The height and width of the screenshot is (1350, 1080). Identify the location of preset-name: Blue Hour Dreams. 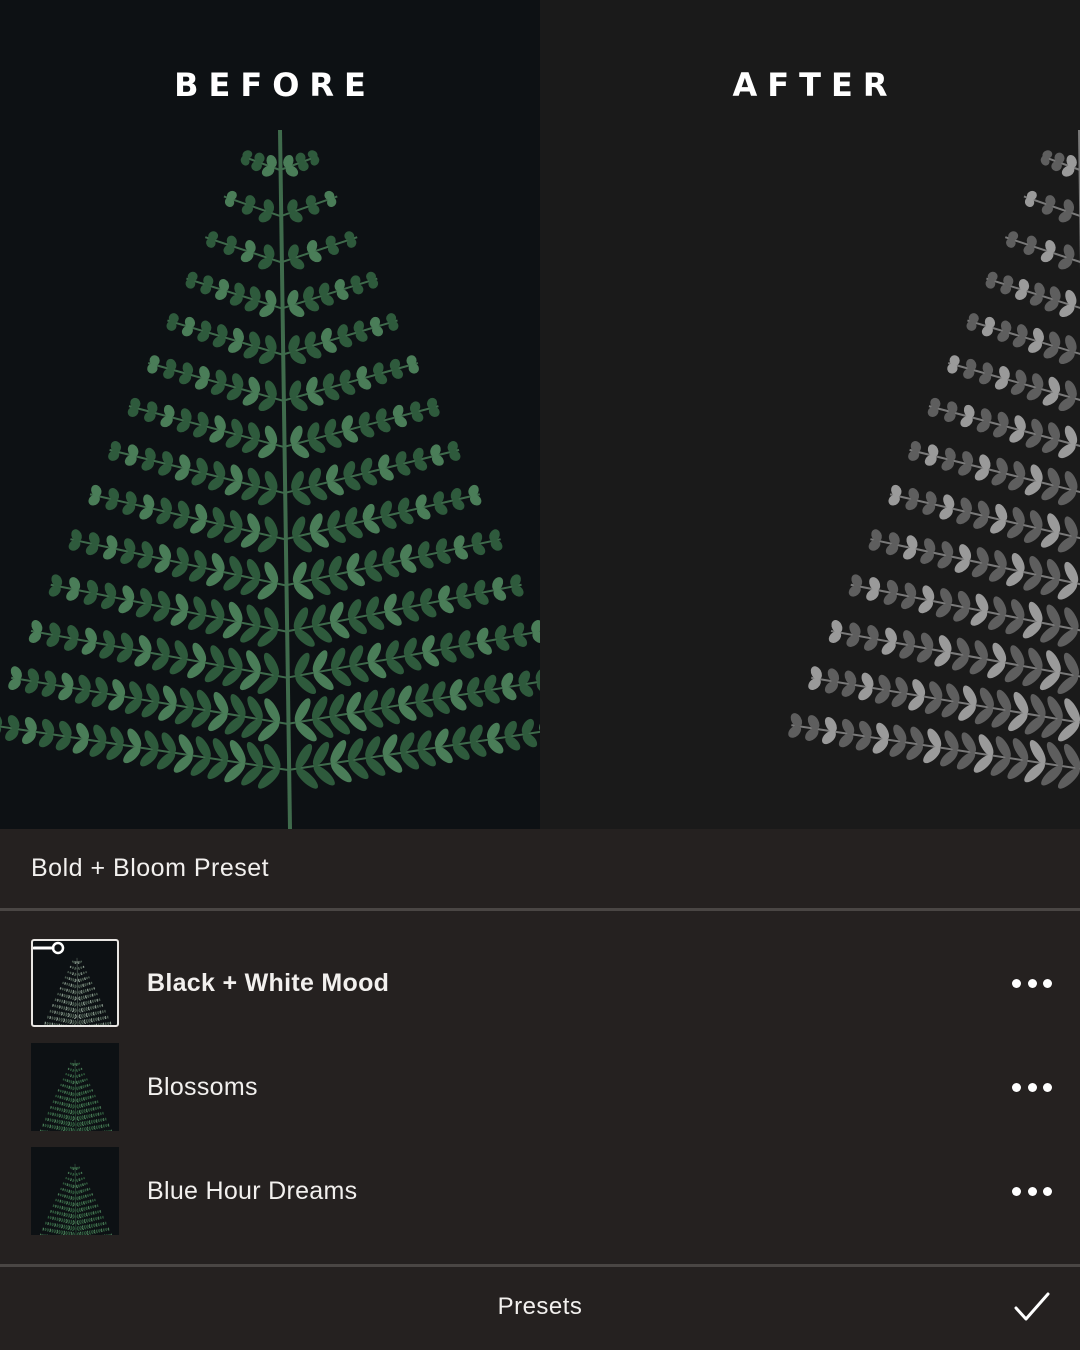
(252, 1190).